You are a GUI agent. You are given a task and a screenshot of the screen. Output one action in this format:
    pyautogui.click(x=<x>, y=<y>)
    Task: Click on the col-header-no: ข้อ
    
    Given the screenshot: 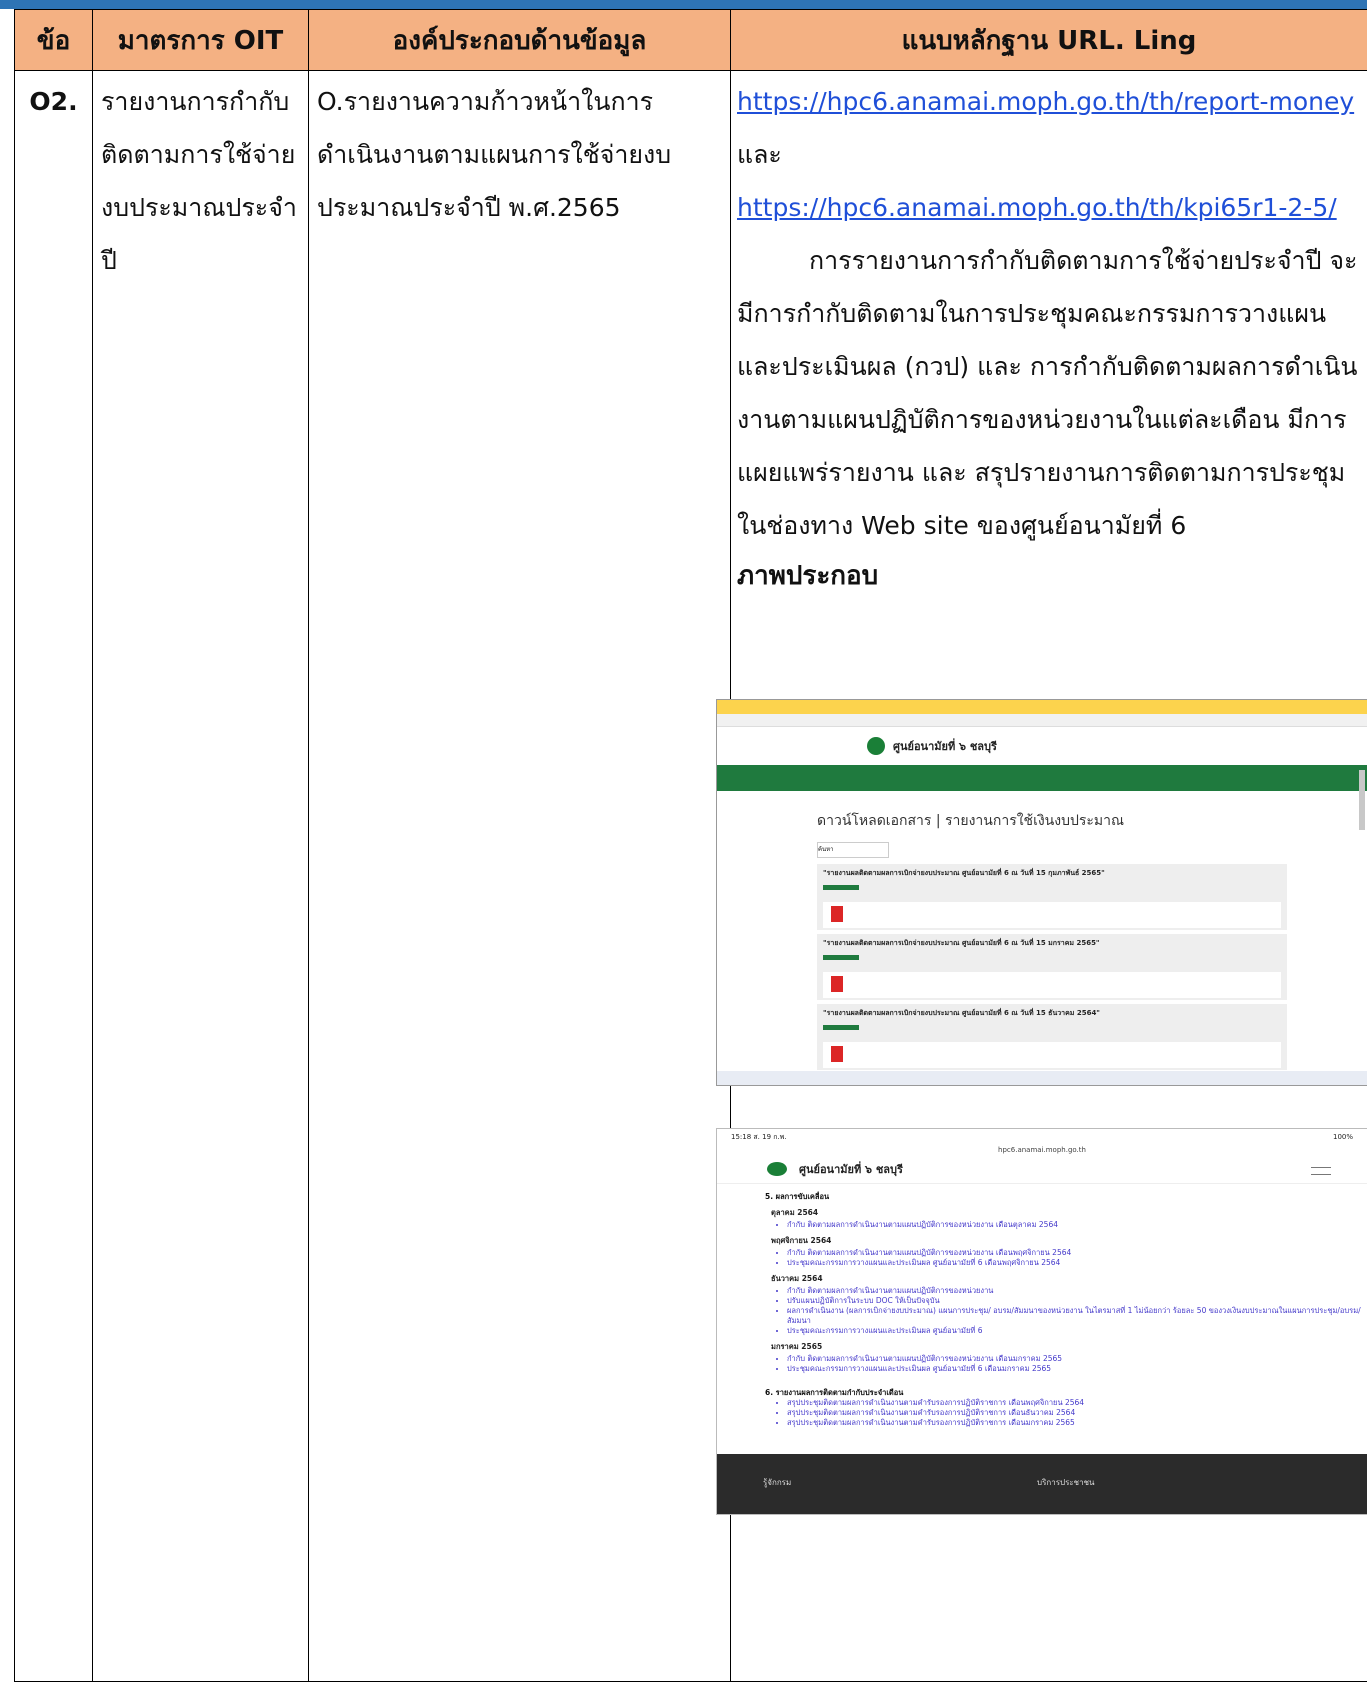 What is the action you would take?
    pyautogui.click(x=54, y=40)
    